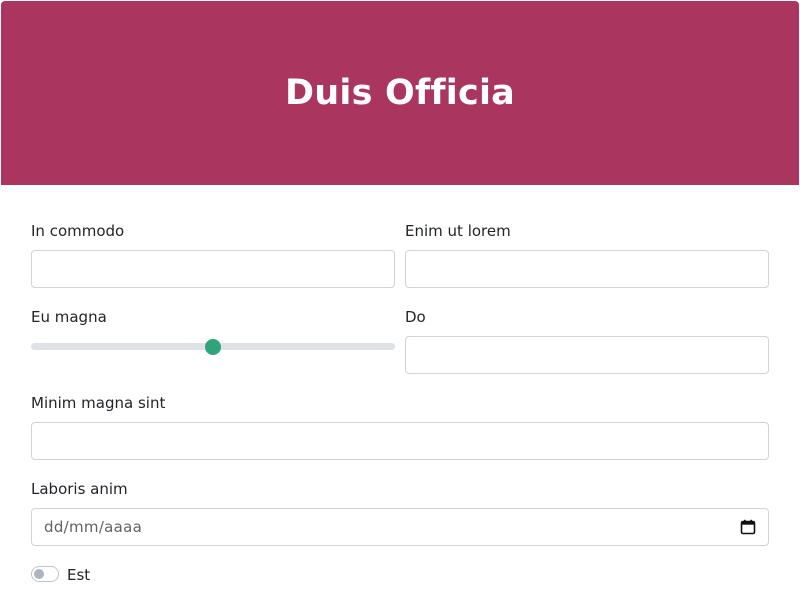  Describe the element at coordinates (45, 574) in the screenshot. I see `est-toggle` at that location.